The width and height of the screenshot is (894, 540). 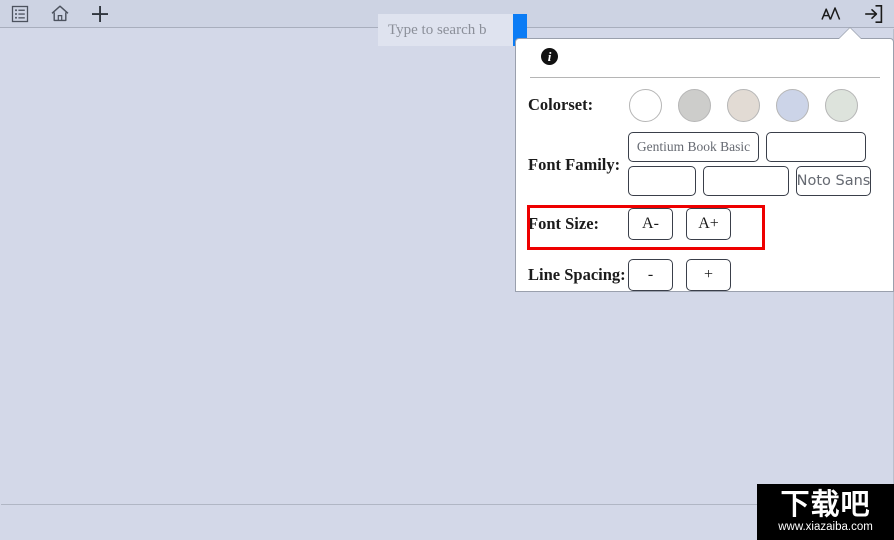 What do you see at coordinates (650, 275) in the screenshot?
I see `line-spacing-decrease-button: -` at bounding box center [650, 275].